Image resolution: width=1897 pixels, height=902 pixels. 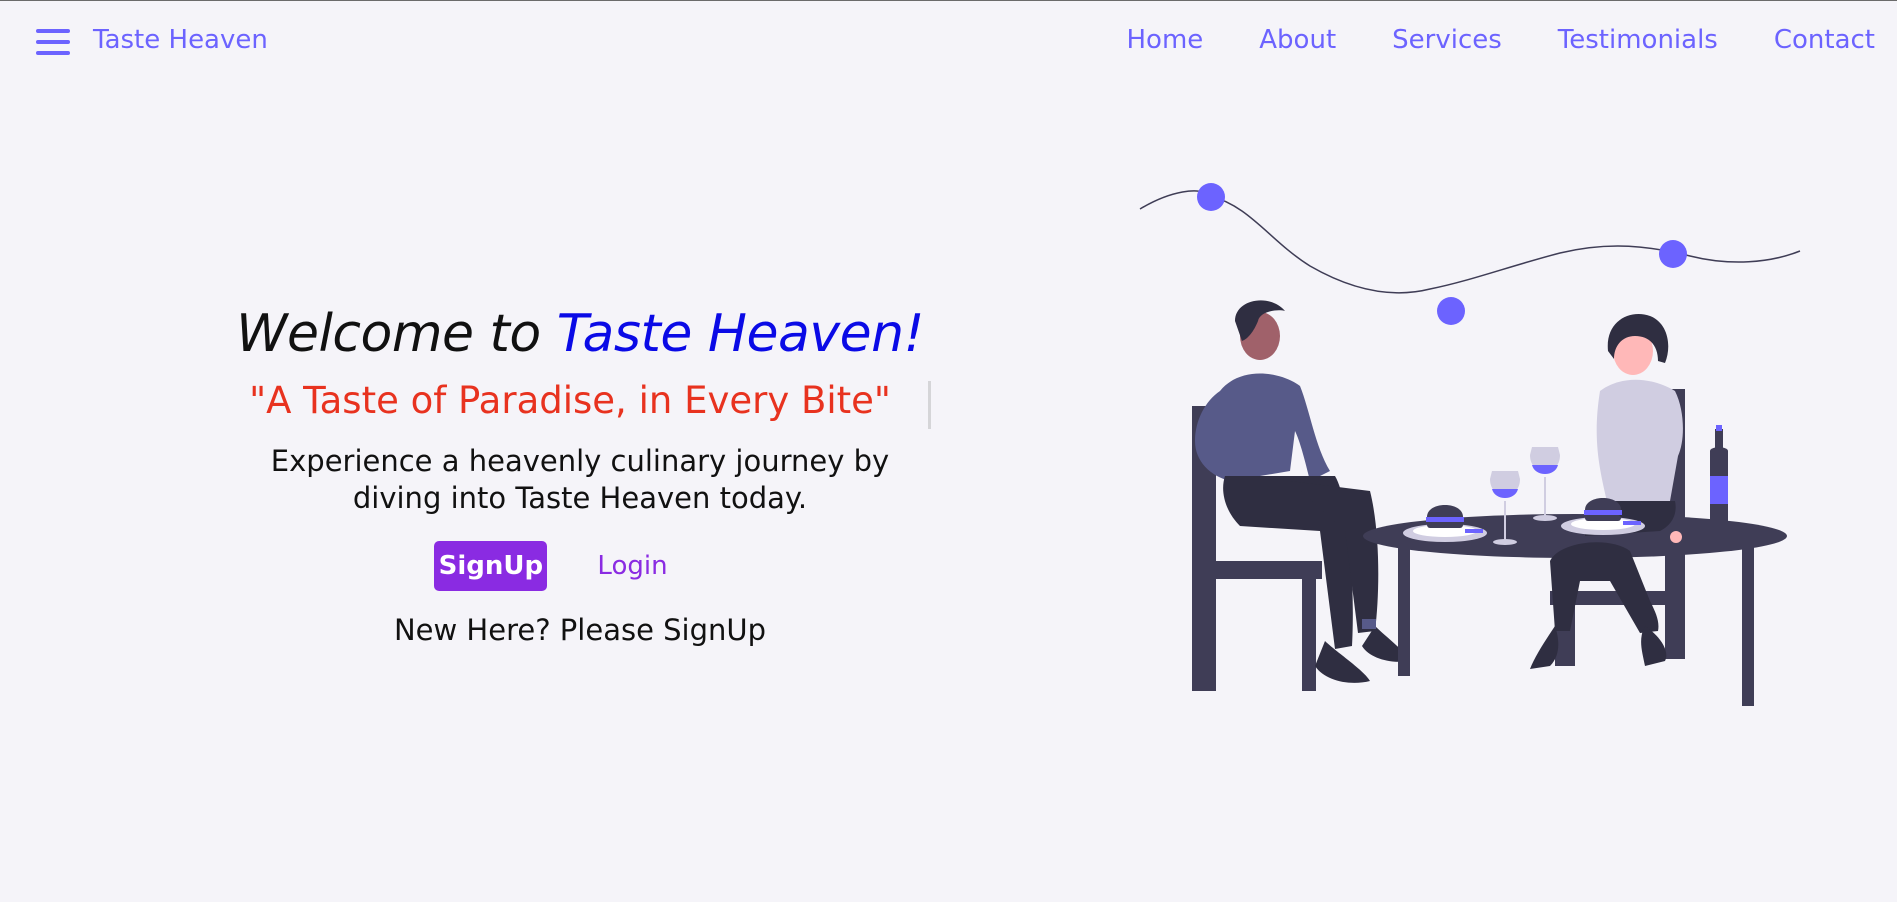 I want to click on hero-actions: SignUp Login, so click(x=580, y=566).